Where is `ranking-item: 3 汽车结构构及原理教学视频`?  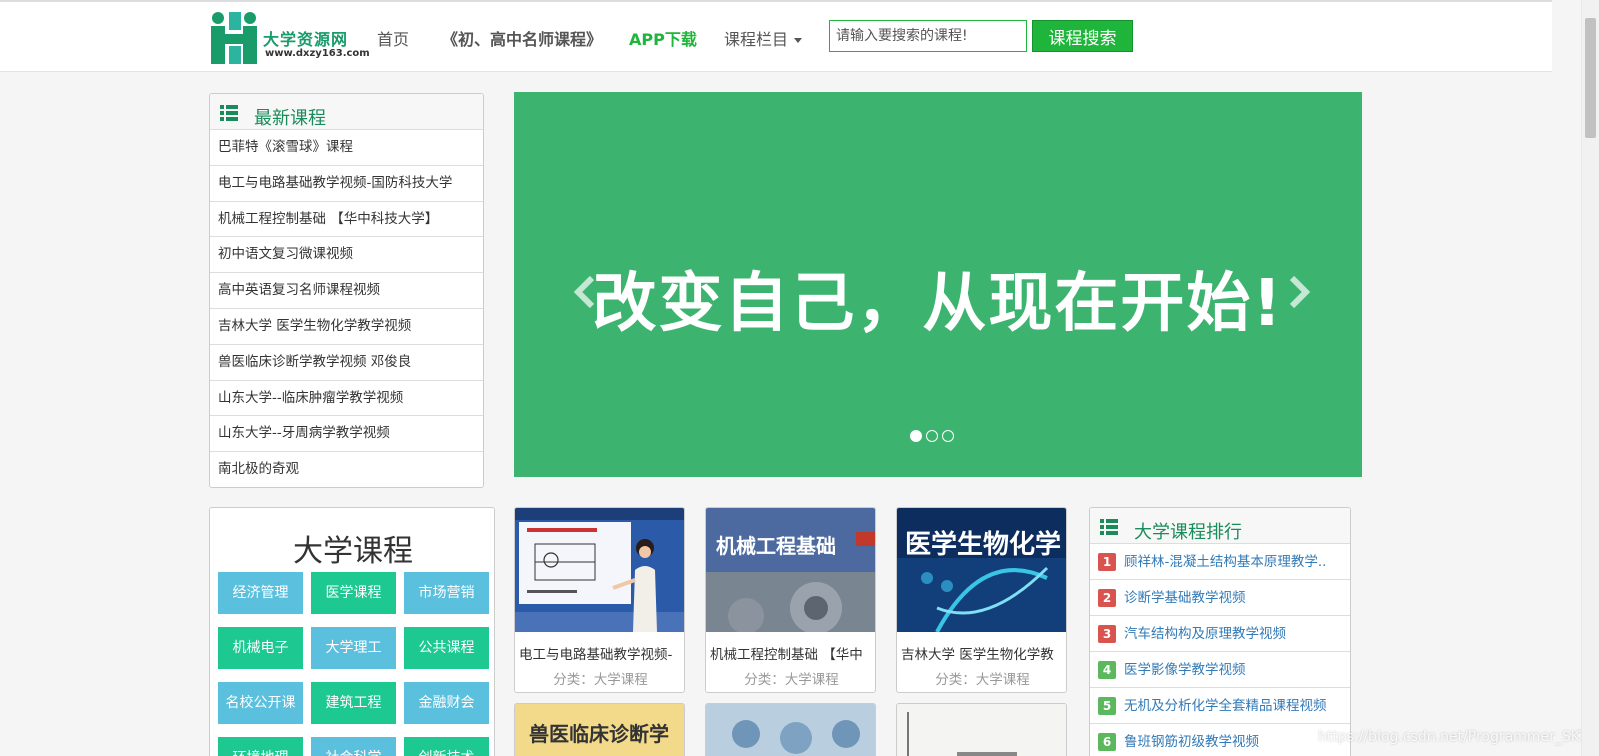 ranking-item: 3 汽车结构构及原理教学视频 is located at coordinates (1220, 634).